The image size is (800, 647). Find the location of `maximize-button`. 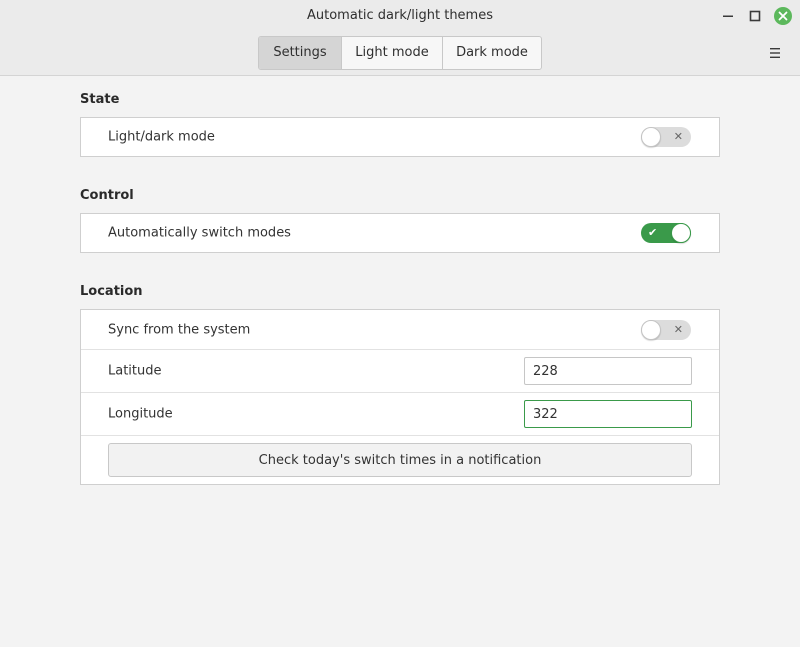

maximize-button is located at coordinates (755, 16).